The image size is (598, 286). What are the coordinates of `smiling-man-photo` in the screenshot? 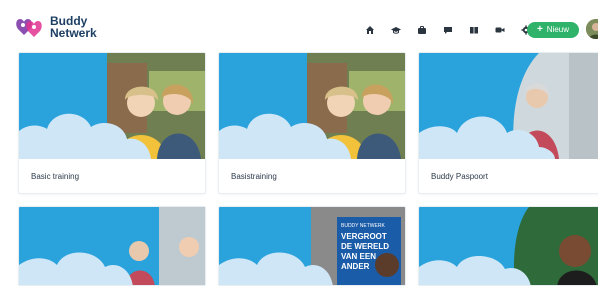 It's located at (508, 246).